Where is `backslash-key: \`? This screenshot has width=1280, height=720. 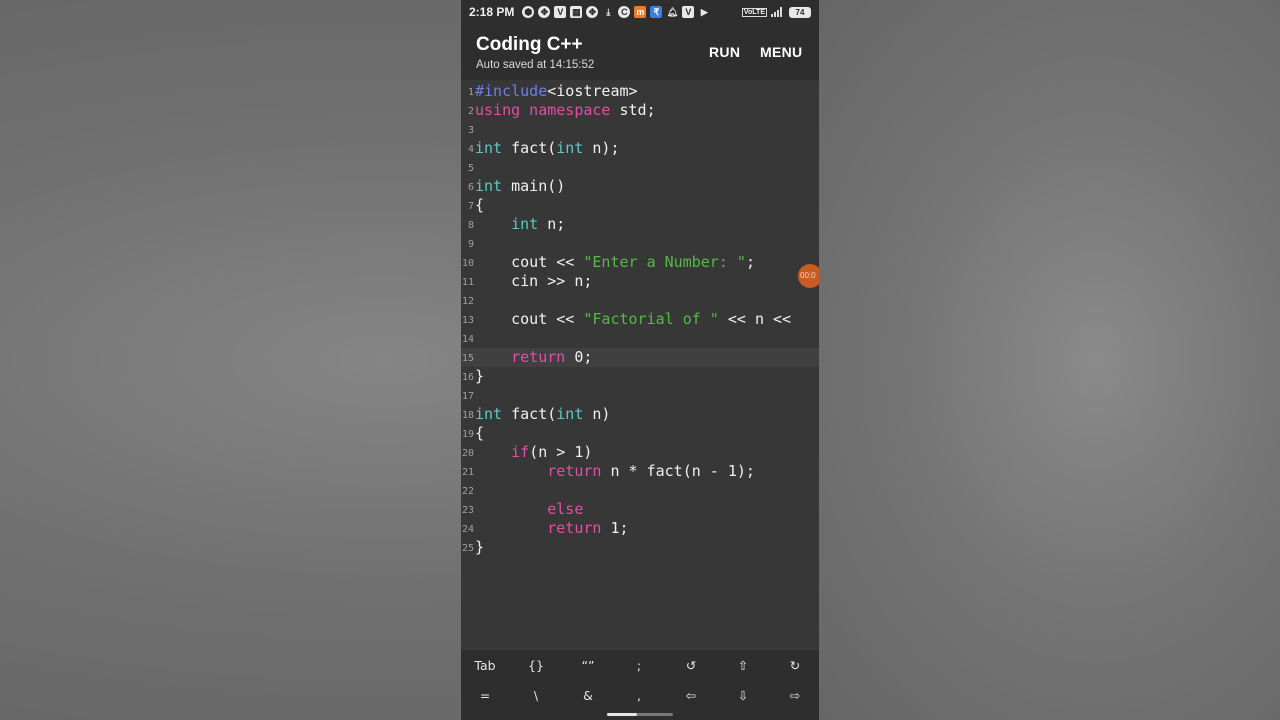 backslash-key: \ is located at coordinates (536, 696).